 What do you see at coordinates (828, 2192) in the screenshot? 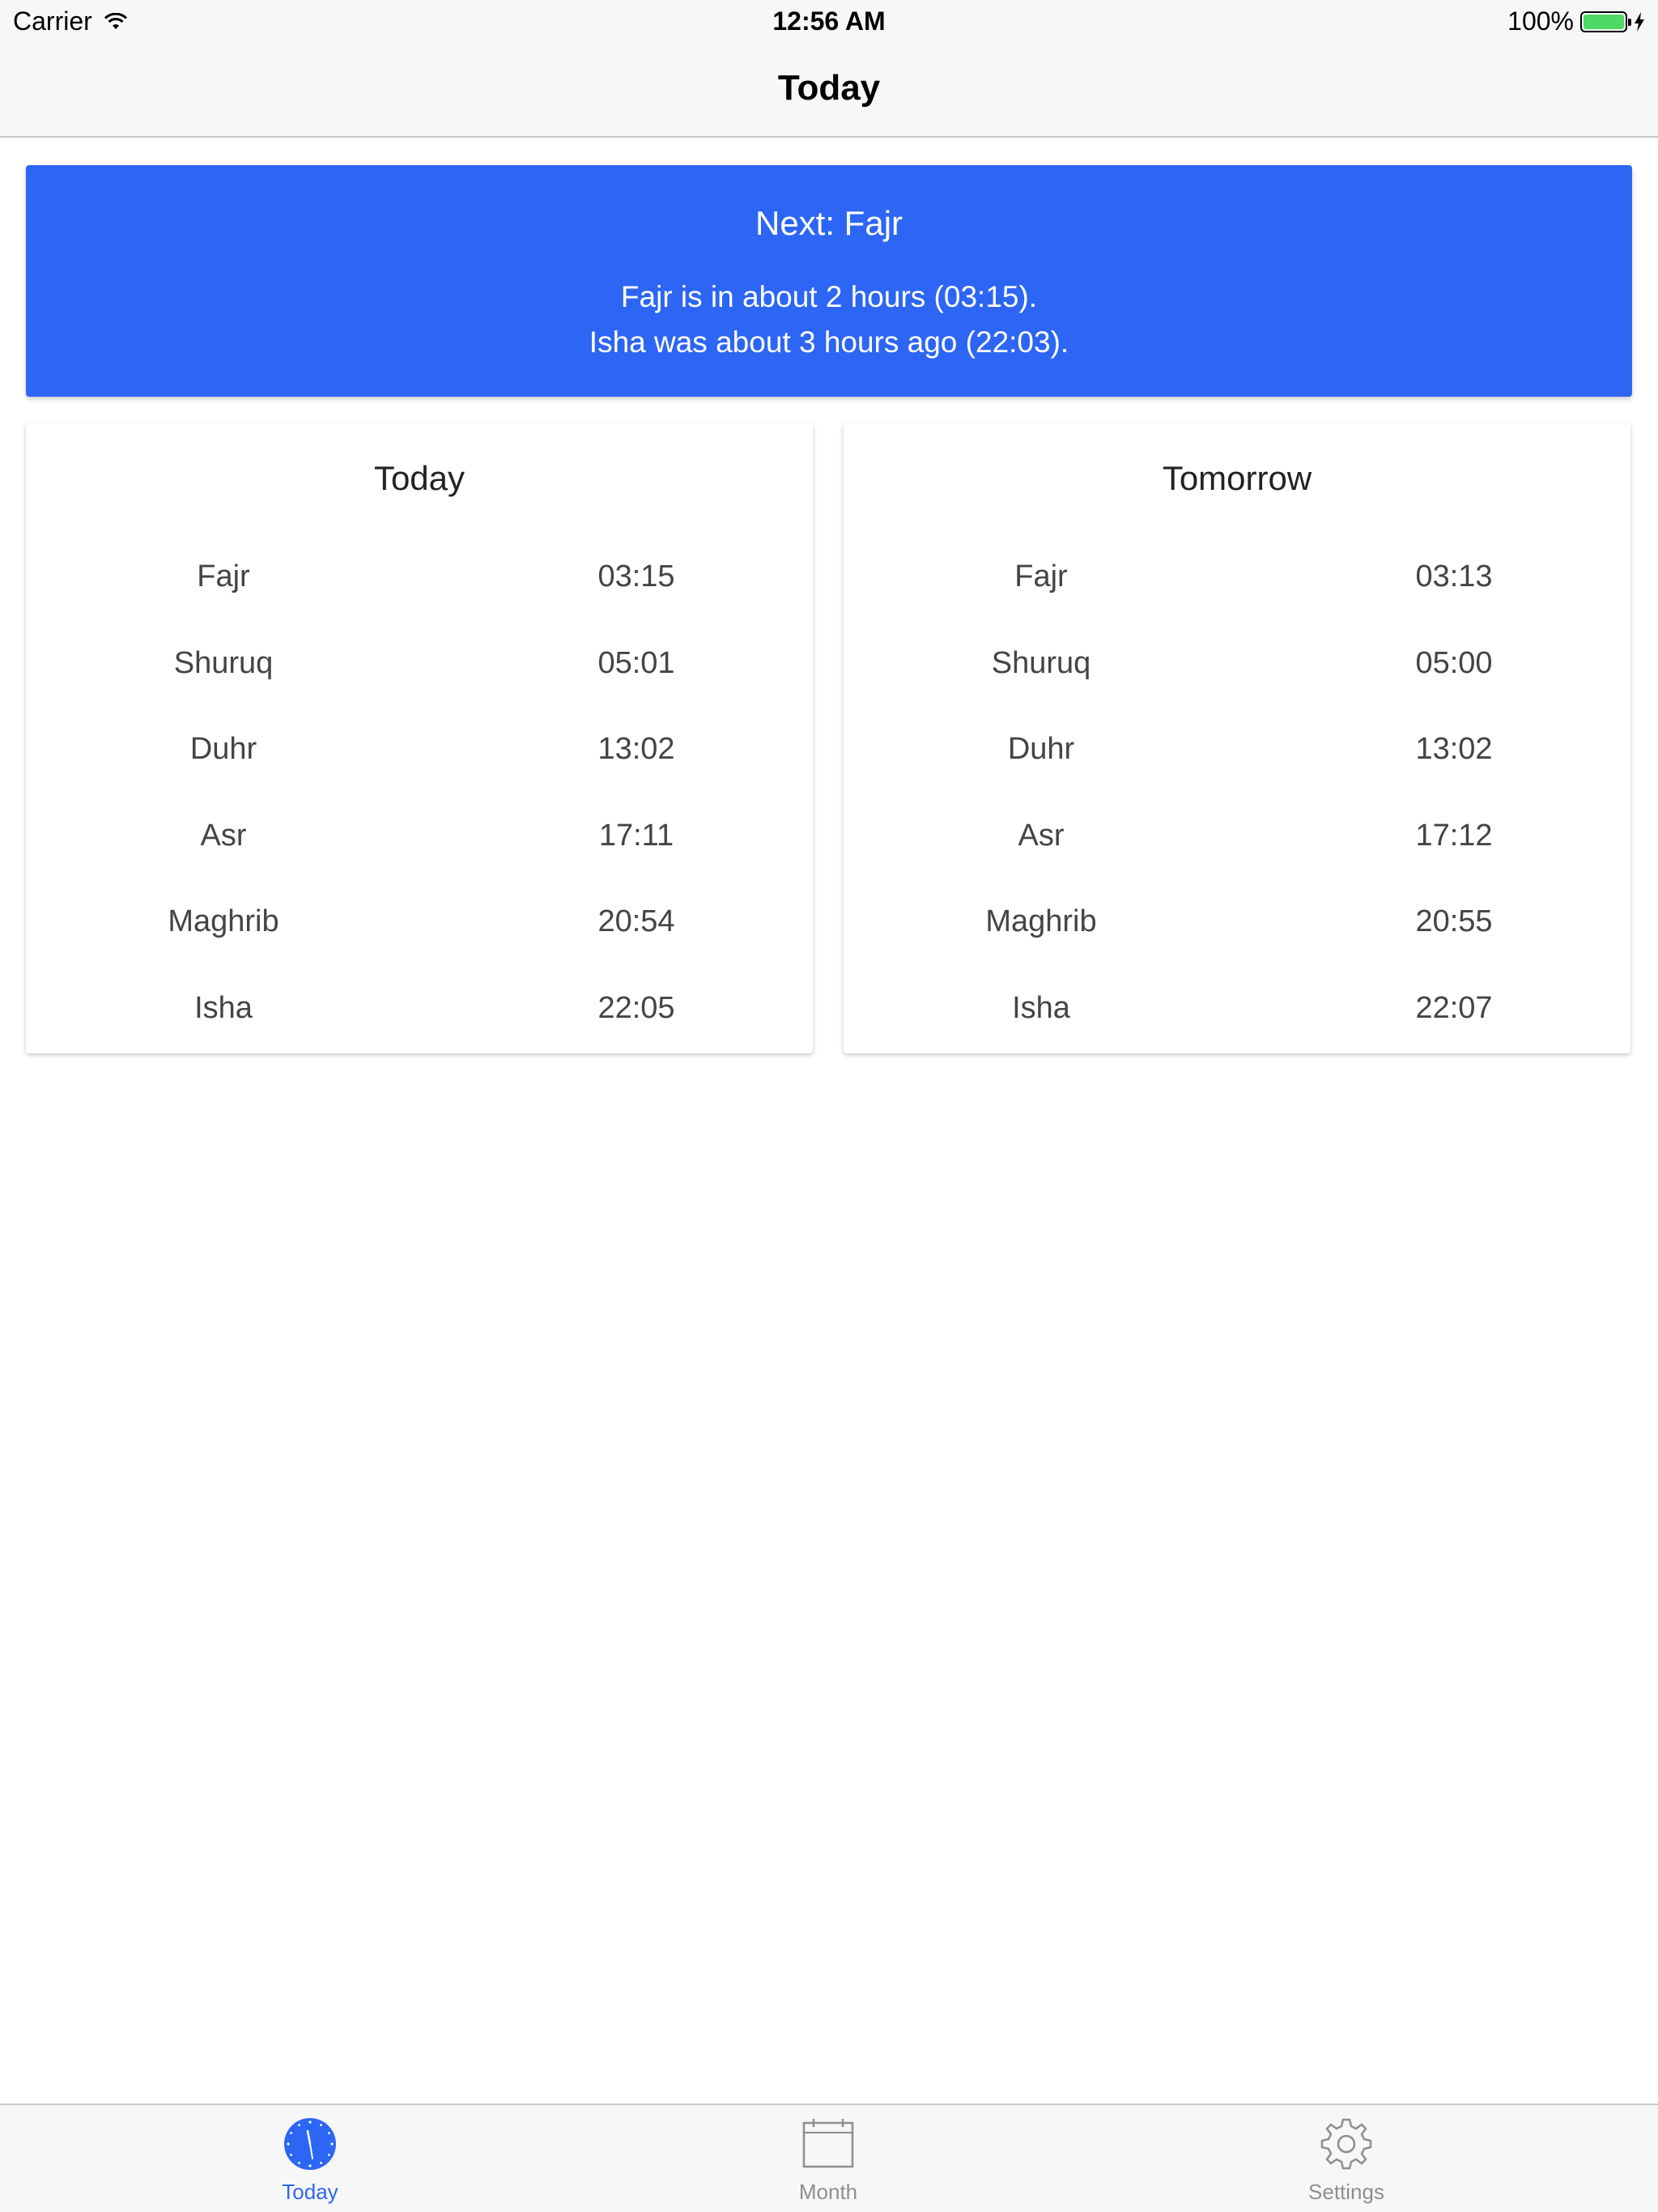
I see `tab-label: Month` at bounding box center [828, 2192].